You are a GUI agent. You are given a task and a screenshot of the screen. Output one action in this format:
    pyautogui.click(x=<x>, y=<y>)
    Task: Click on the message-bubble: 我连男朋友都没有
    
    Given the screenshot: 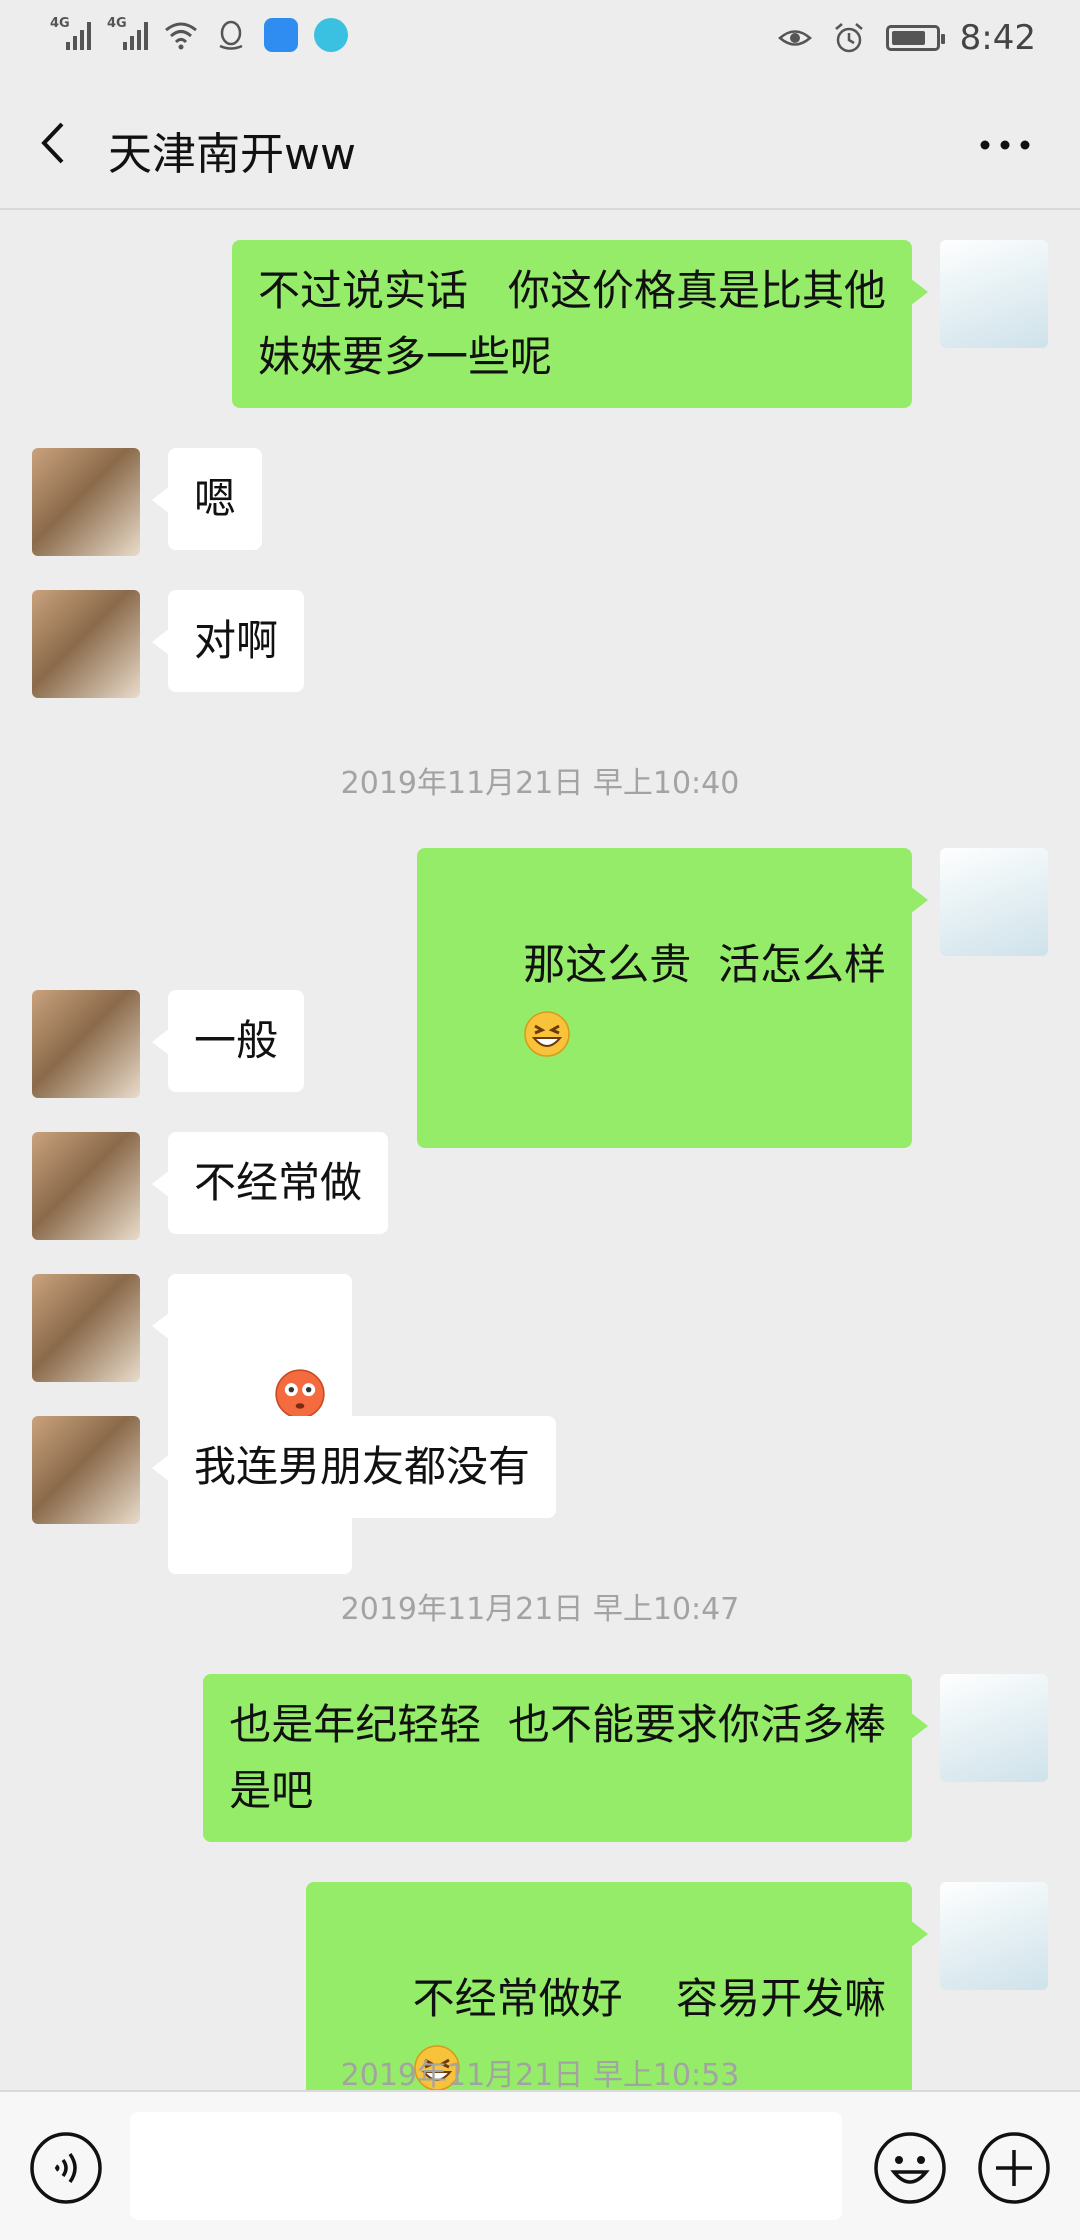 What is the action you would take?
    pyautogui.click(x=354, y=1467)
    